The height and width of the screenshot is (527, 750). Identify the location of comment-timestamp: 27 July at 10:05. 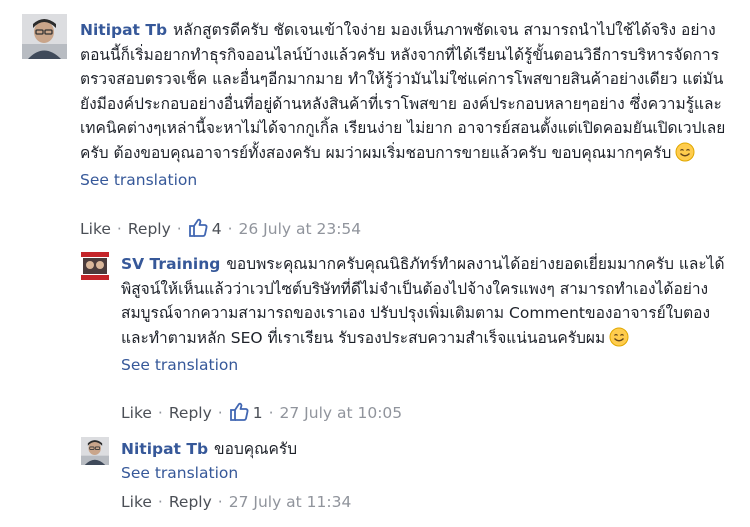
(341, 413).